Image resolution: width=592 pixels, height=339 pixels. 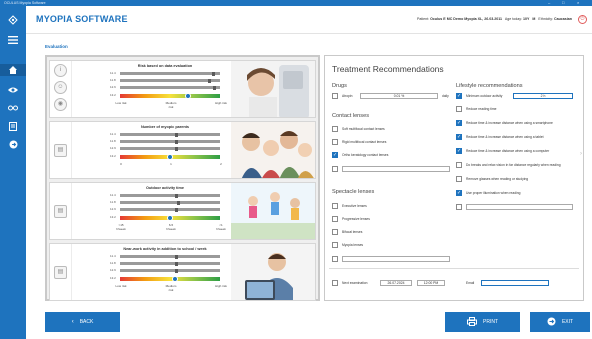 What do you see at coordinates (25, 2) in the screenshot?
I see `window-title: OCULUS Myopia Software` at bounding box center [25, 2].